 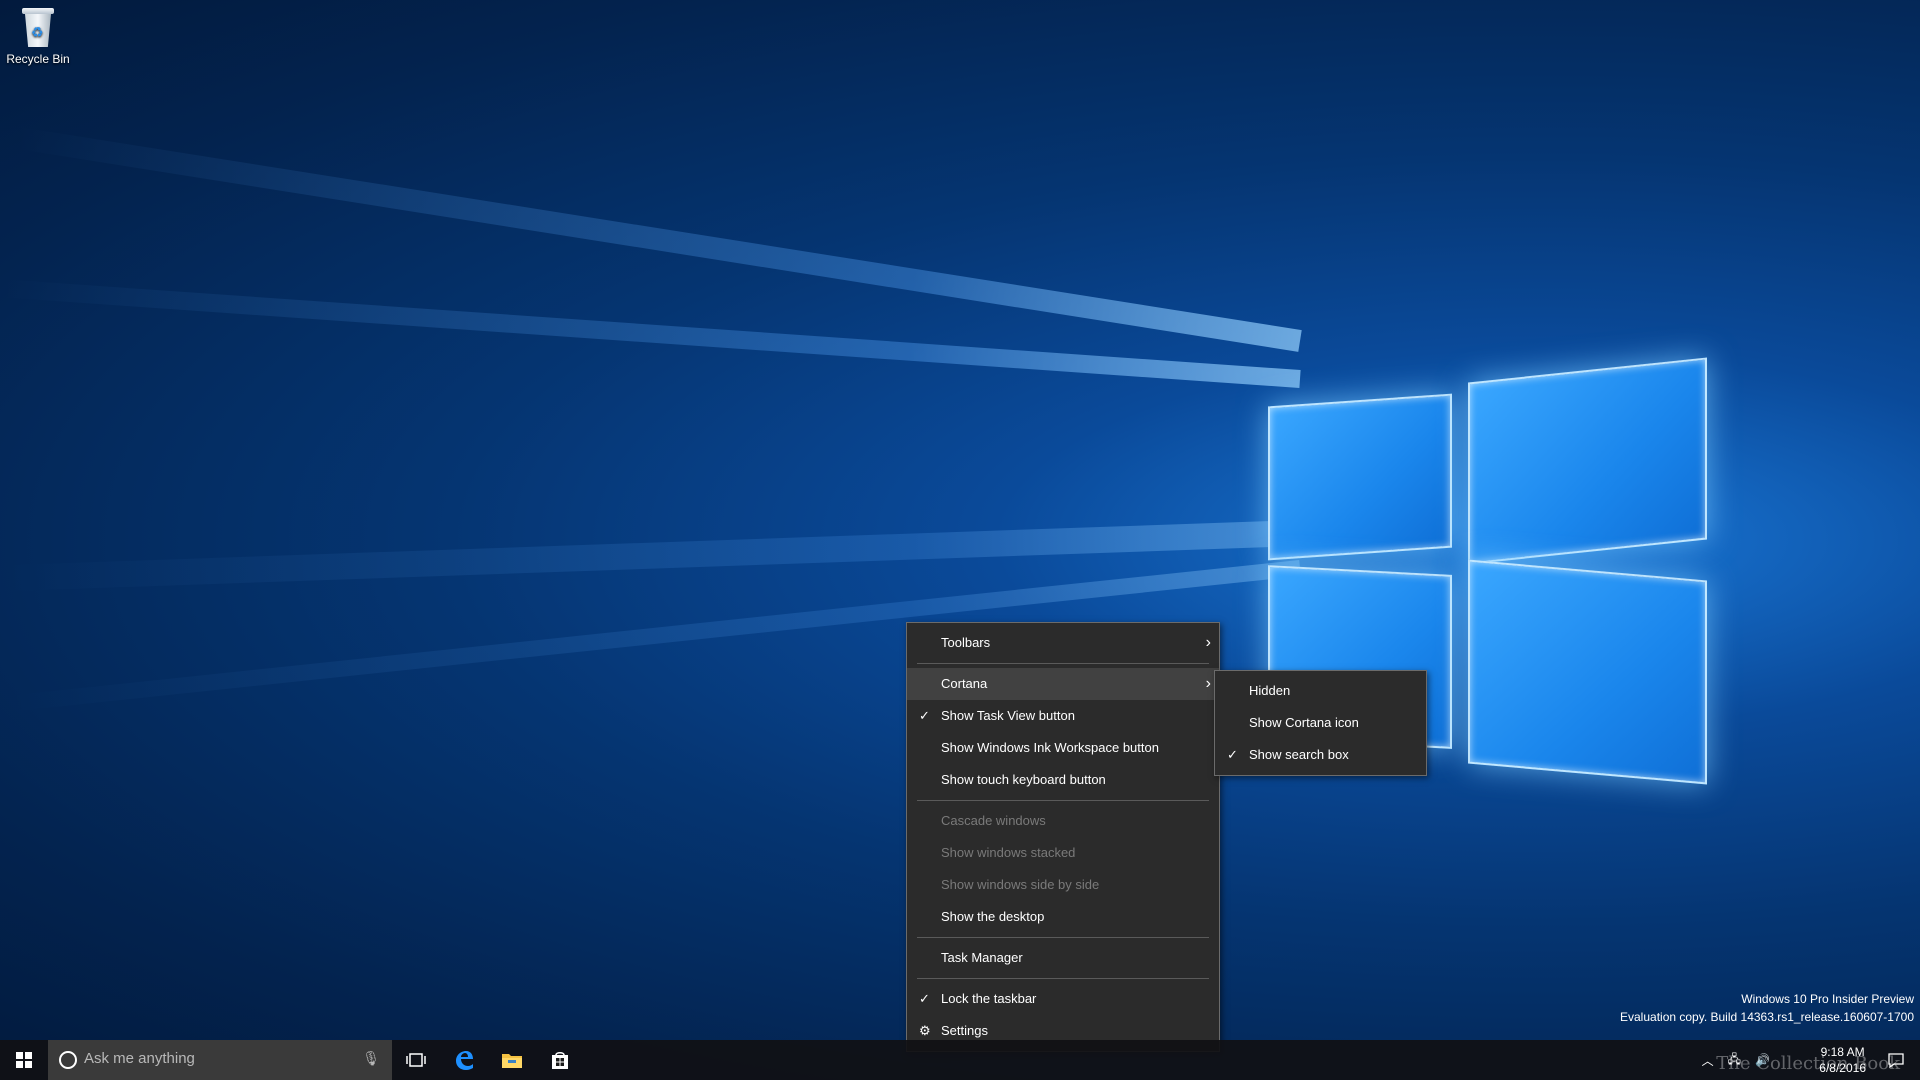 I want to click on task-view-button, so click(x=416, y=1060).